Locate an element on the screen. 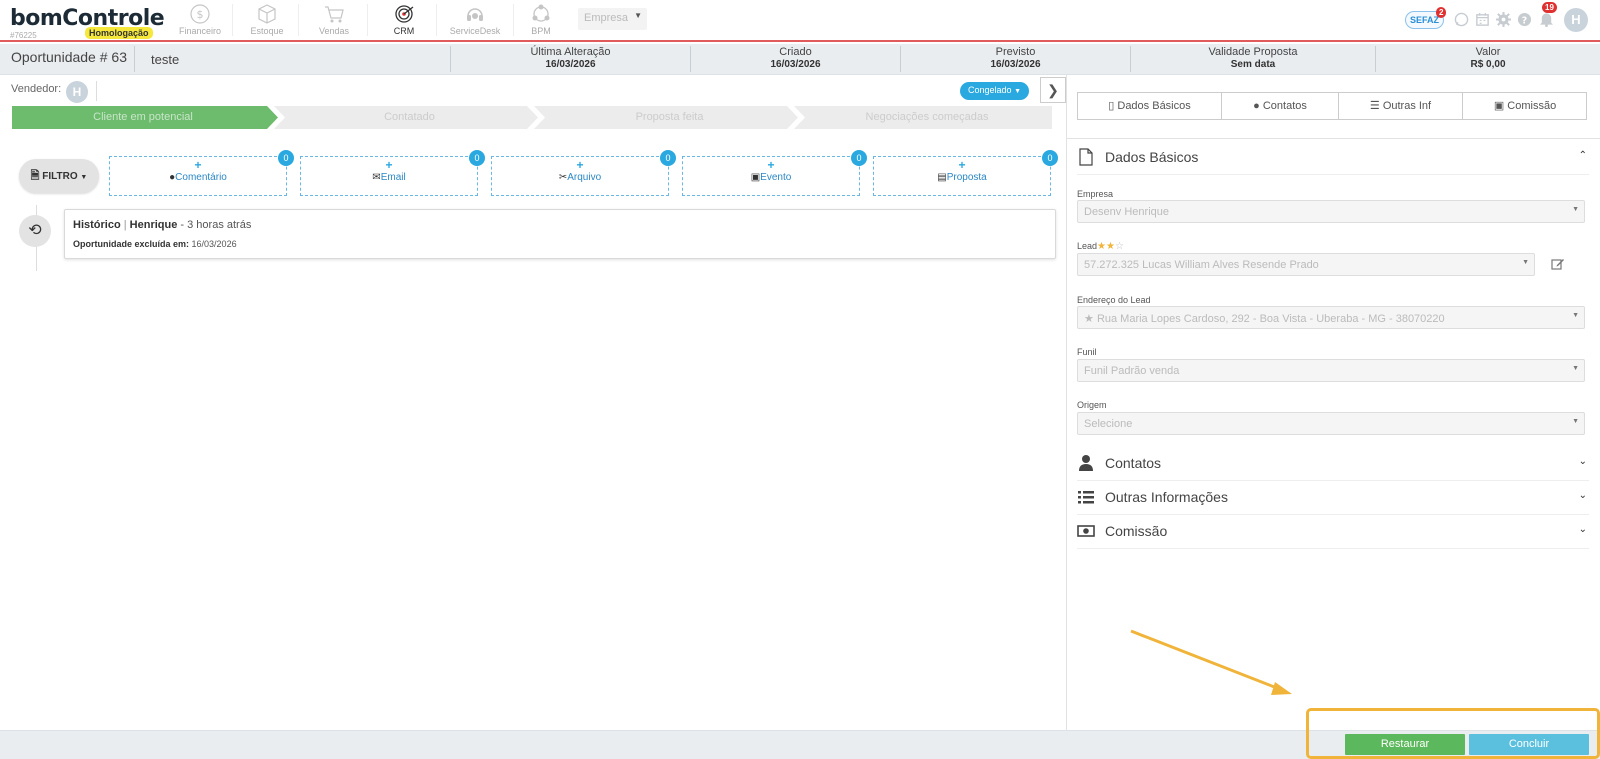 The width and height of the screenshot is (1600, 759). tab-comissao: ▣ Comissão is located at coordinates (1525, 106).